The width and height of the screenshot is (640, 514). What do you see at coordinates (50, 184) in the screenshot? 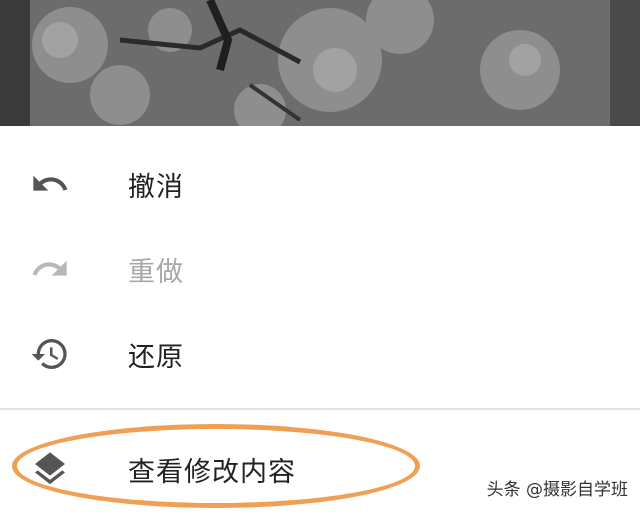
I see `undo-icon` at bounding box center [50, 184].